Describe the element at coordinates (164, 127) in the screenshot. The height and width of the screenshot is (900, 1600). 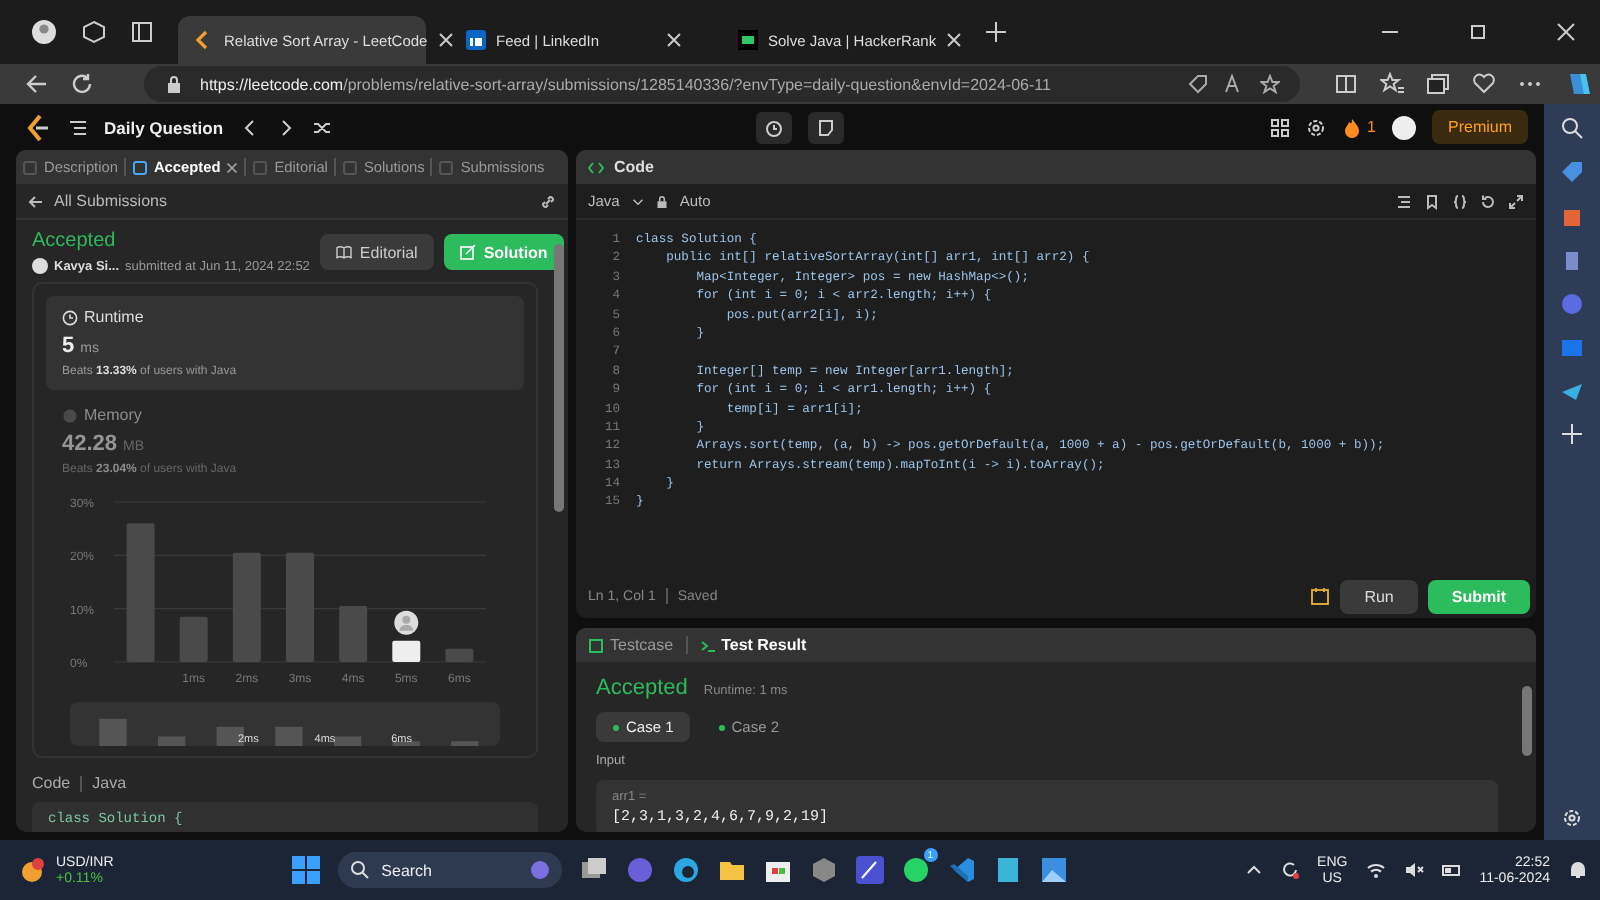
I see `daily-question-link: Daily Question` at that location.